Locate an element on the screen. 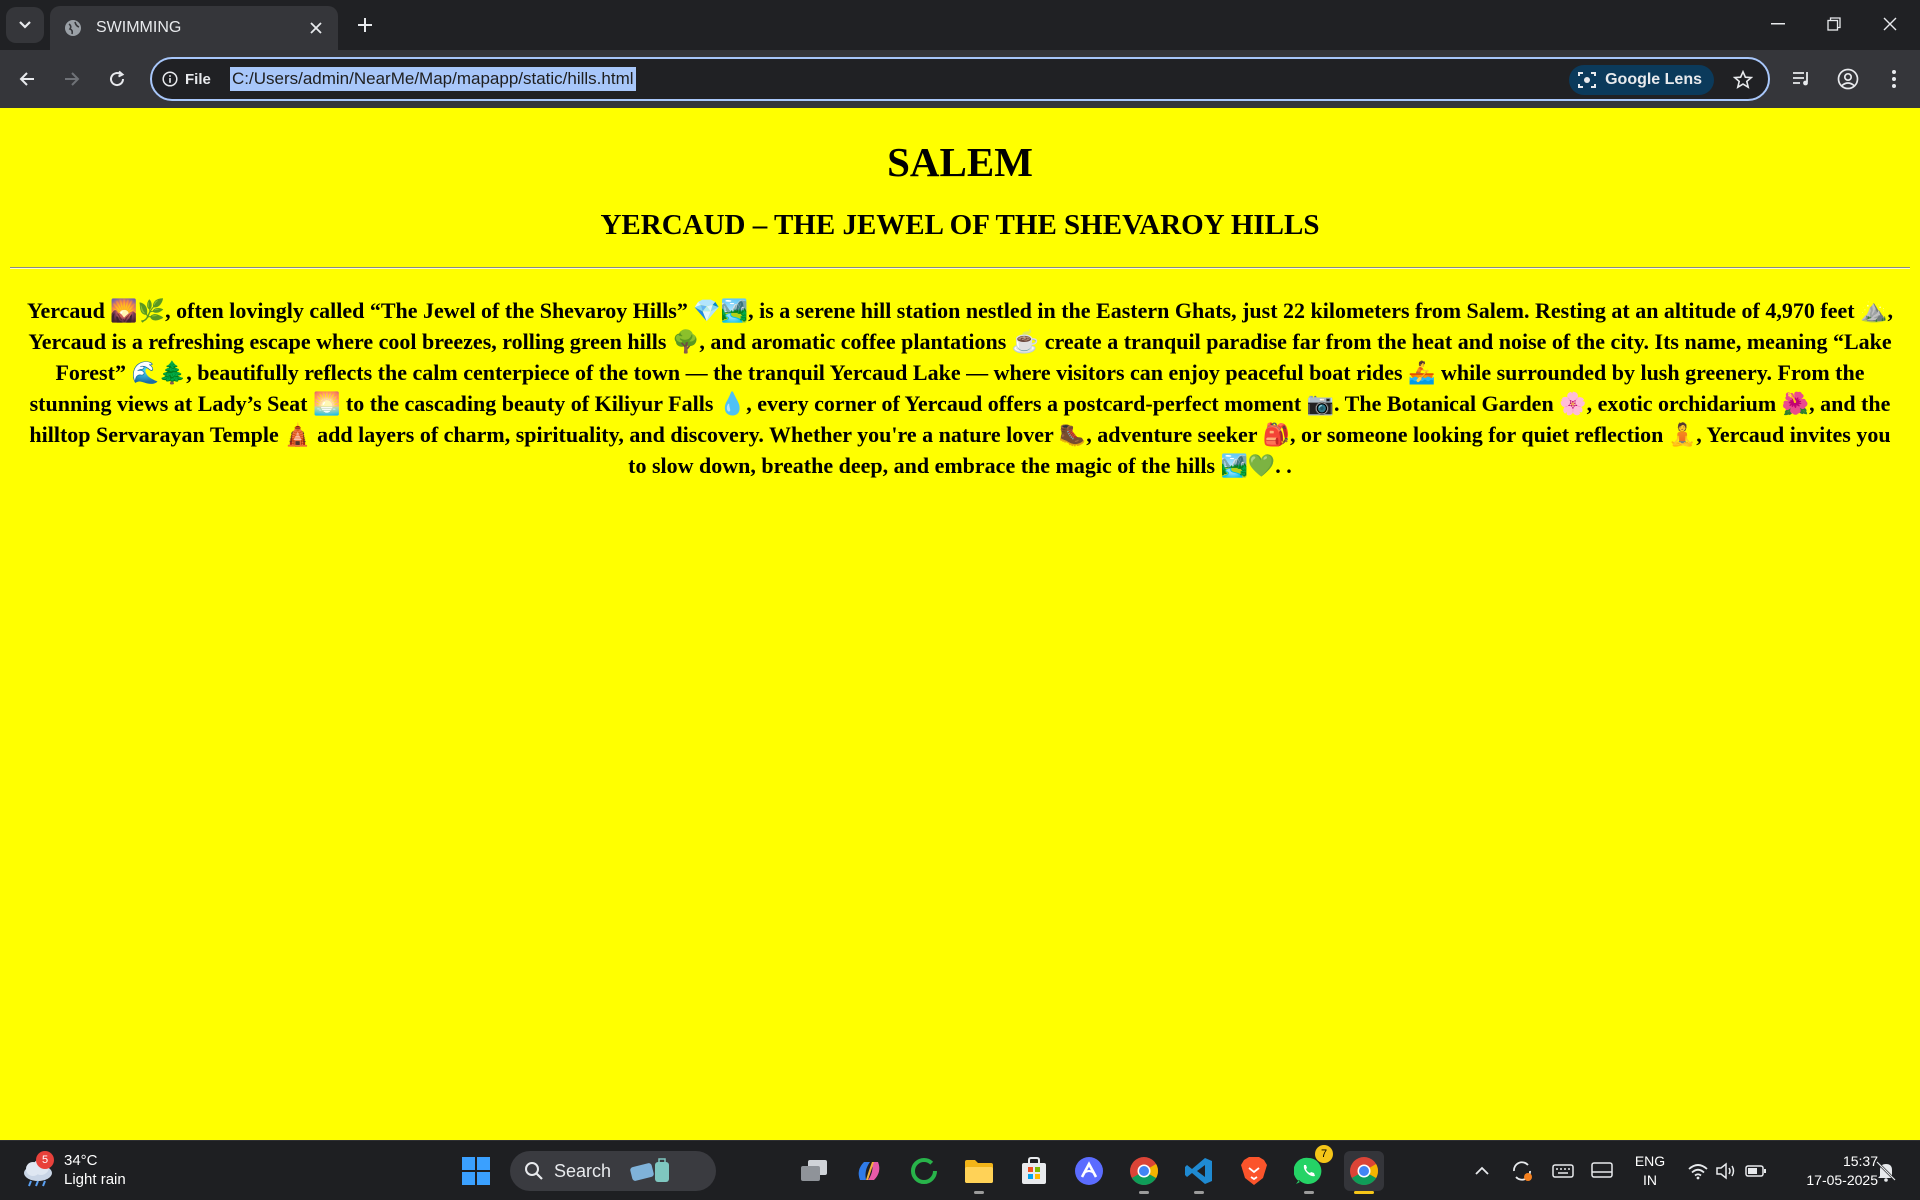  profile-icon is located at coordinates (1848, 79).